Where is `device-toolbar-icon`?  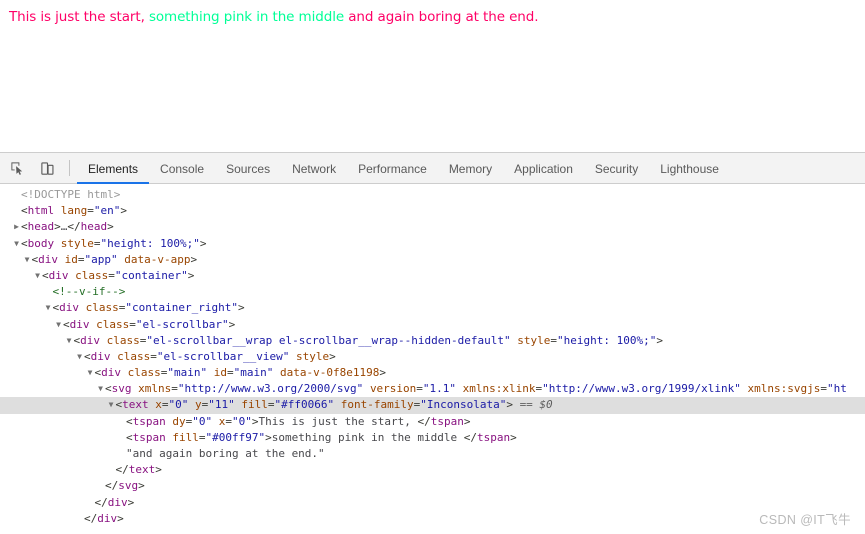
device-toolbar-icon is located at coordinates (47, 168).